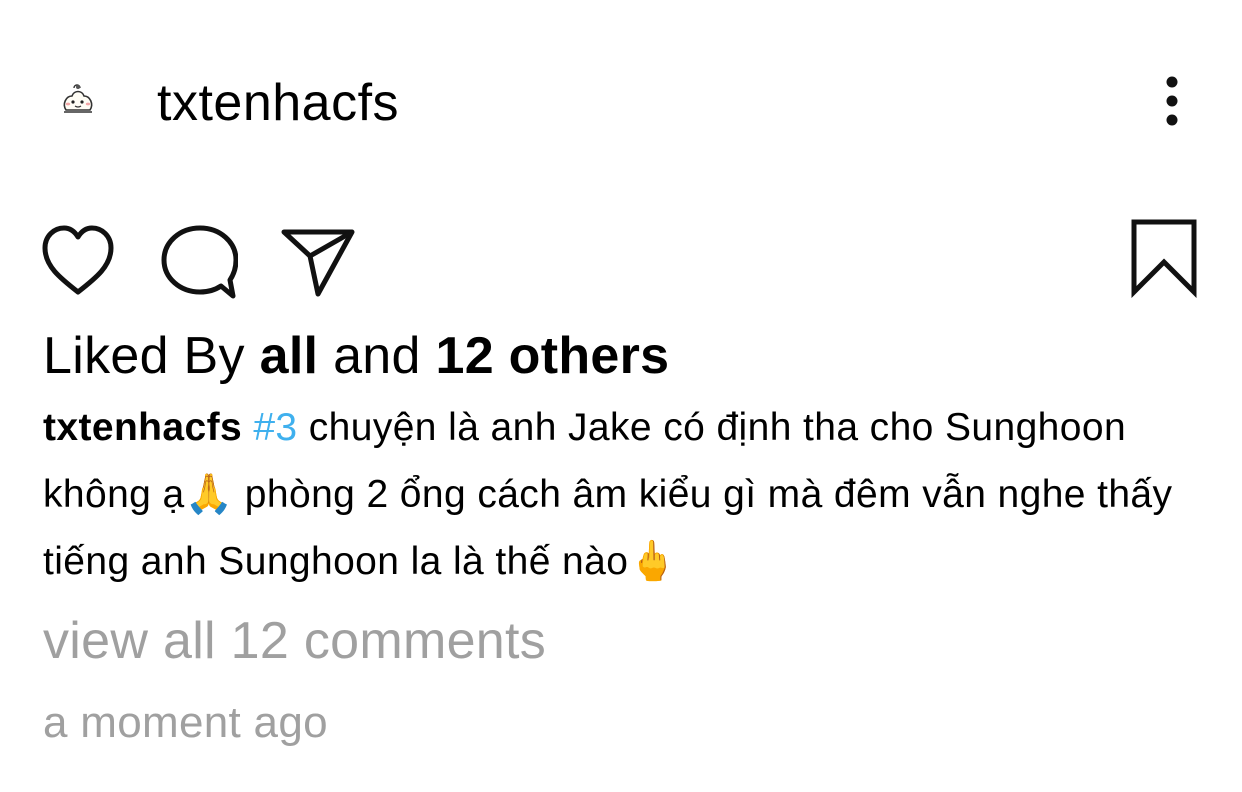 This screenshot has height=792, width=1242. I want to click on heart-icon, so click(78, 260).